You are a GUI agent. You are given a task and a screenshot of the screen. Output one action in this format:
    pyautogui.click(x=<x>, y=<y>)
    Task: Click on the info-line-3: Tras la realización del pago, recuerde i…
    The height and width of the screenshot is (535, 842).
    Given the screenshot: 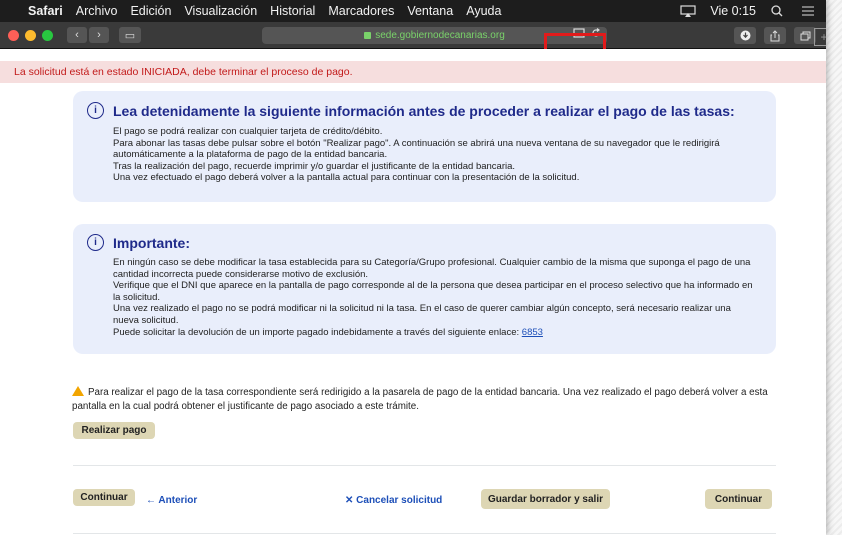 What is the action you would take?
    pyautogui.click(x=314, y=166)
    